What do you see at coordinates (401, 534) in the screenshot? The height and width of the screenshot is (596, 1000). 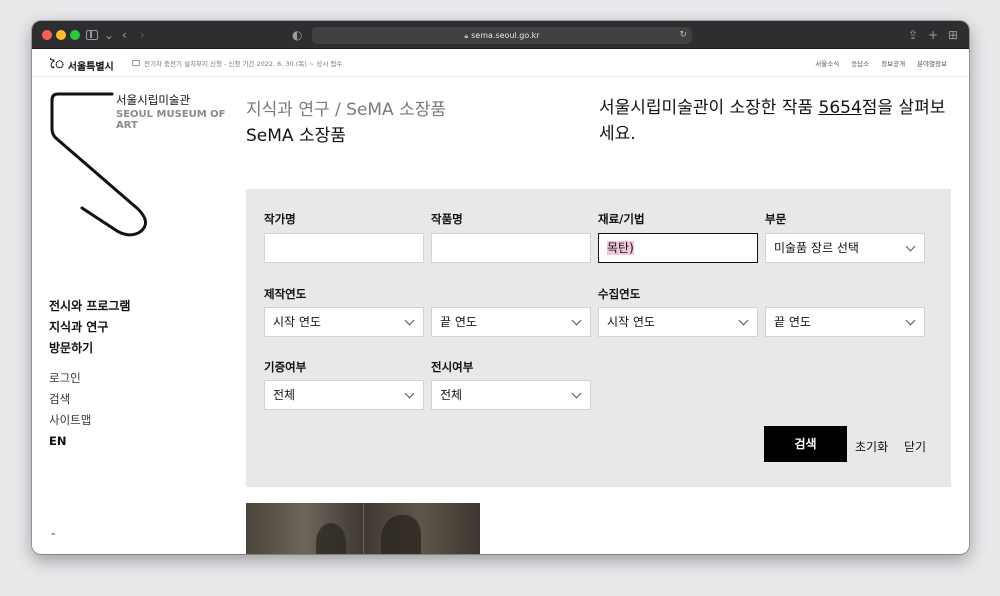 I see `artwork-figure-right` at bounding box center [401, 534].